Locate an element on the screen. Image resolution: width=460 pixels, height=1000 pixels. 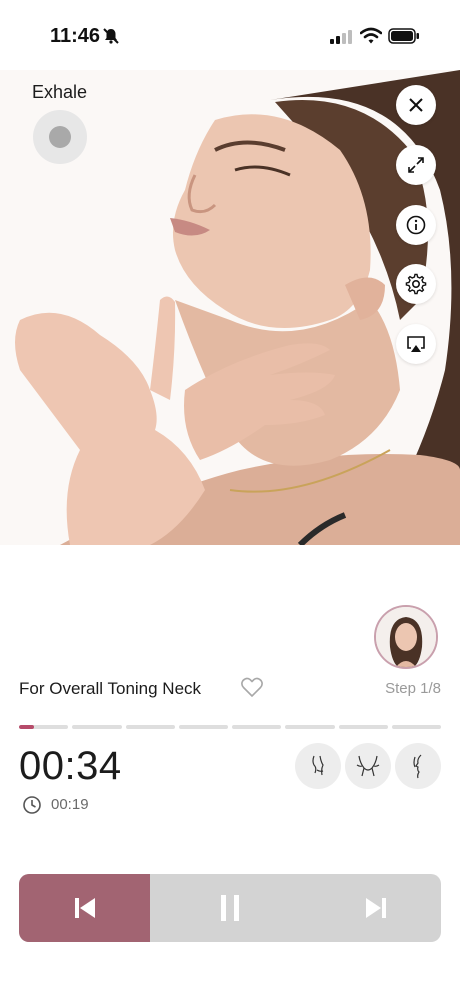
pause-icon is located at coordinates (230, 908).